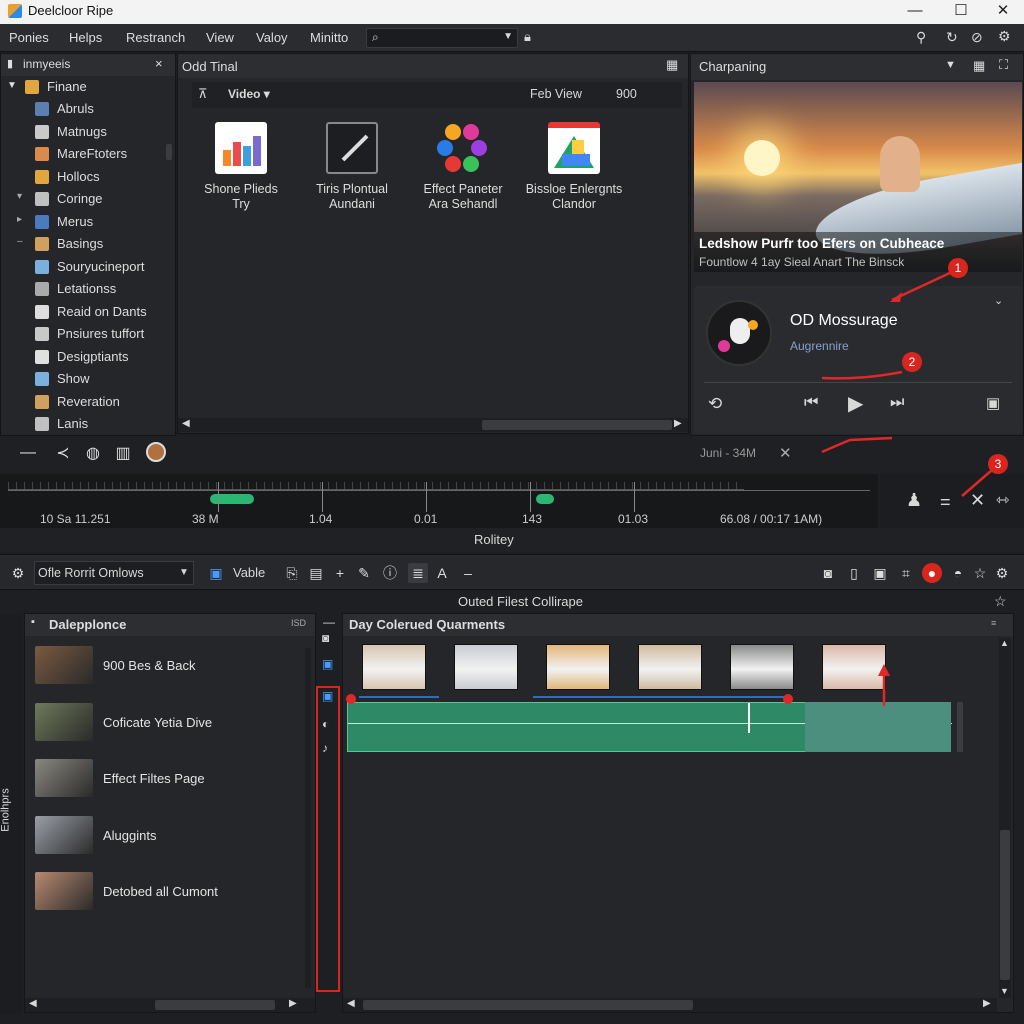 The image size is (1024, 1024). I want to click on annotation-layer, so click(907, 488).